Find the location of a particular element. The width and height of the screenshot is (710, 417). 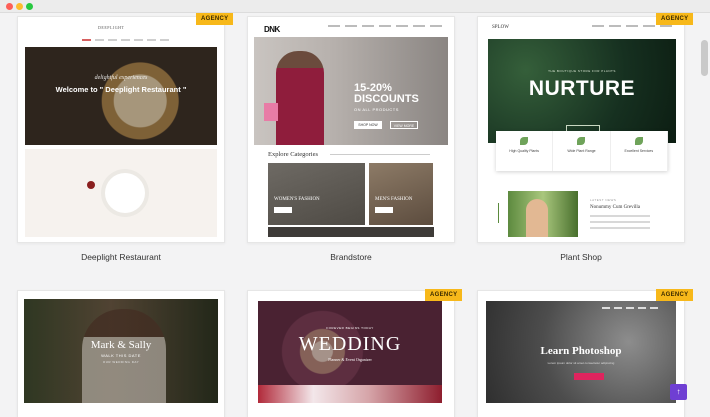

offer-subtext: ON ALL PRODUCTS is located at coordinates (376, 109).